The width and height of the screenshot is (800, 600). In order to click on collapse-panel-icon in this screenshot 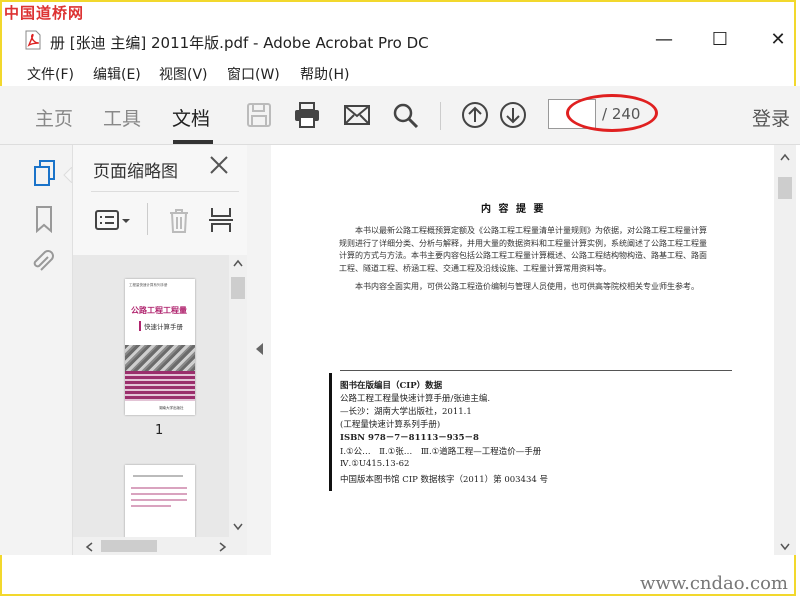, I will do `click(260, 349)`.